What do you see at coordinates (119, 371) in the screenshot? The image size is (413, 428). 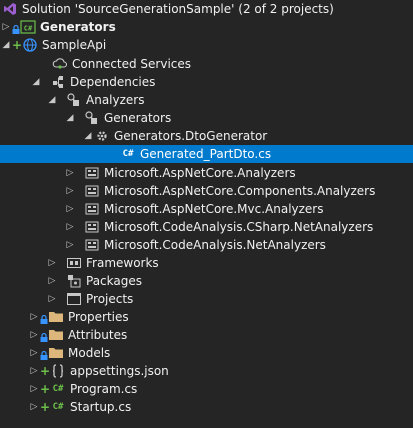 I see `tree-item-label: appsettings.json` at bounding box center [119, 371].